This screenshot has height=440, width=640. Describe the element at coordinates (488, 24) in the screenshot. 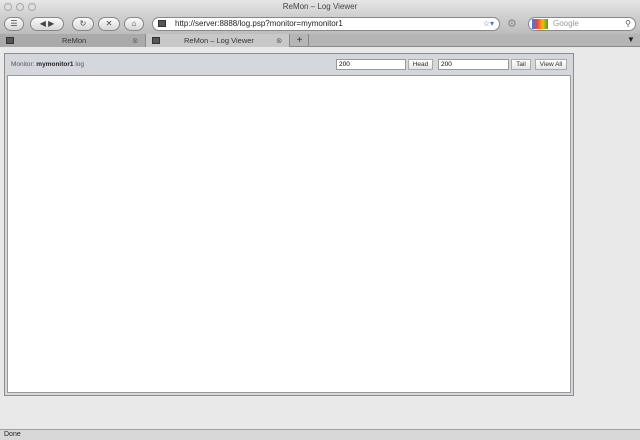

I see `bookmark-star-icon: ☆▾` at that location.